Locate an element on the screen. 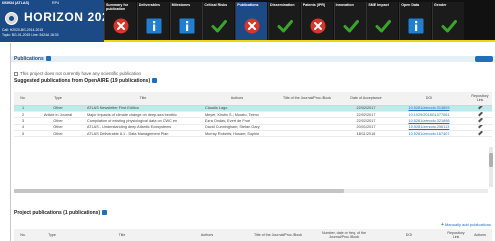 This screenshot has width=495, height=241. tab-label: Critical Risks is located at coordinates (216, 5).